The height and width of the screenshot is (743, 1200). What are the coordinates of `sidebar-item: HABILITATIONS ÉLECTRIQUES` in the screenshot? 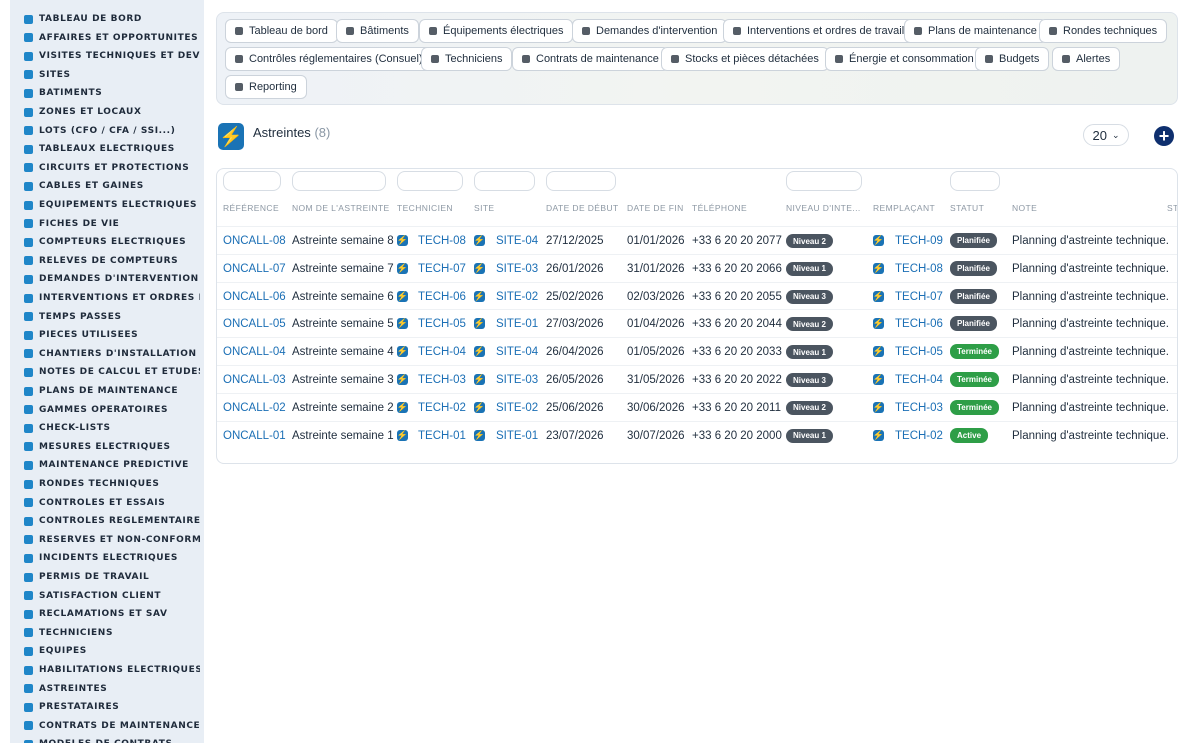 It's located at (112, 670).